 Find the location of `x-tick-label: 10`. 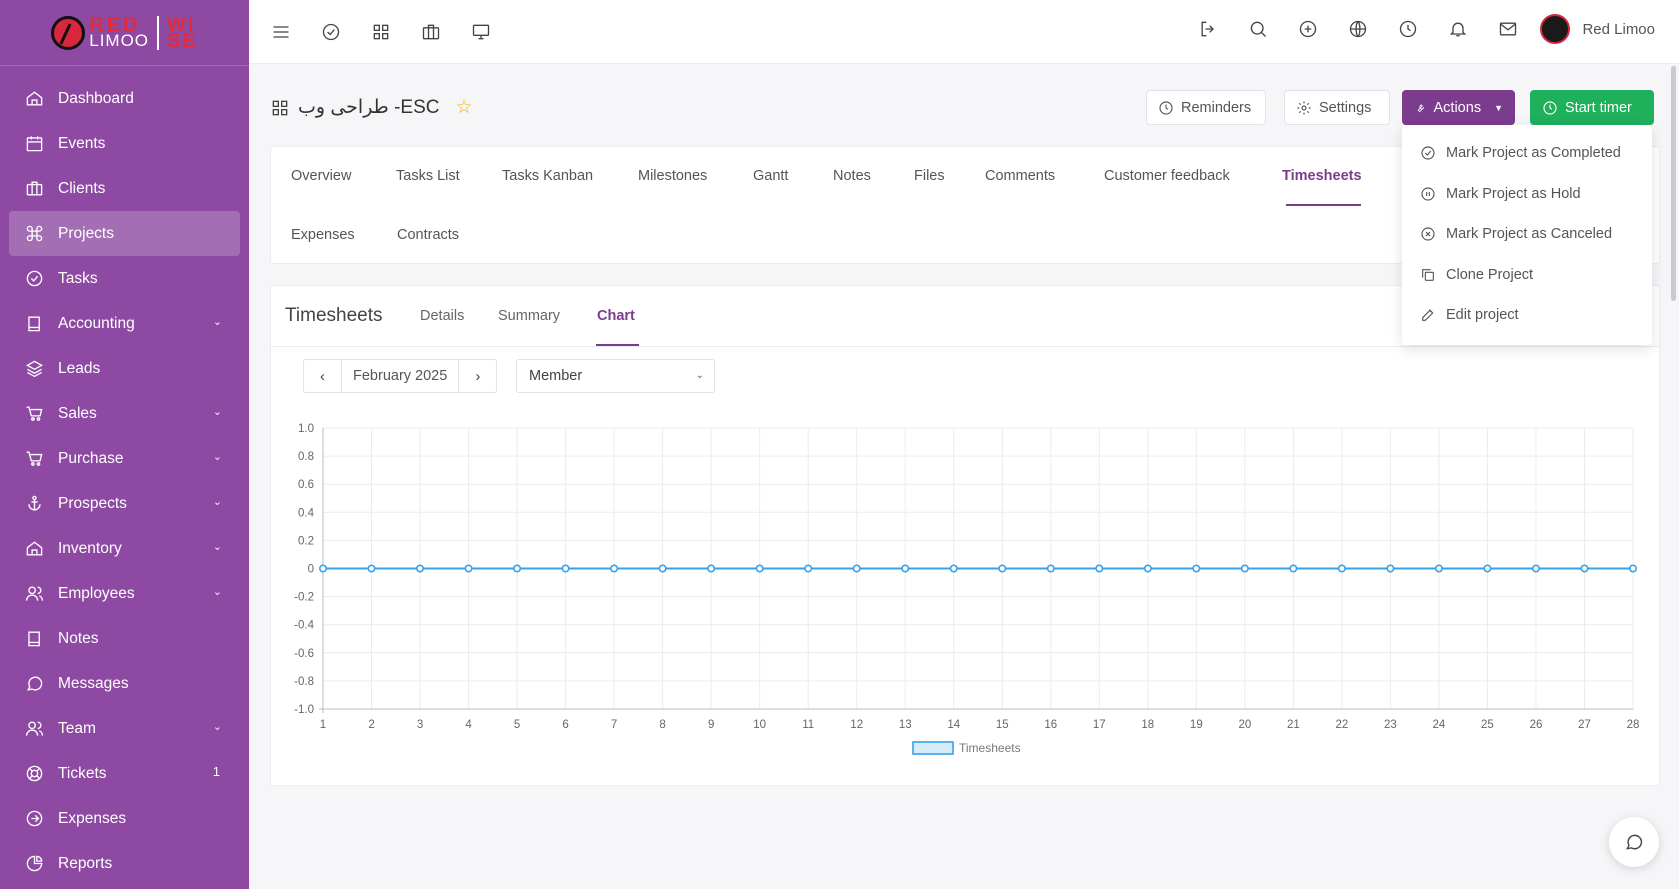

x-tick-label: 10 is located at coordinates (759, 725).